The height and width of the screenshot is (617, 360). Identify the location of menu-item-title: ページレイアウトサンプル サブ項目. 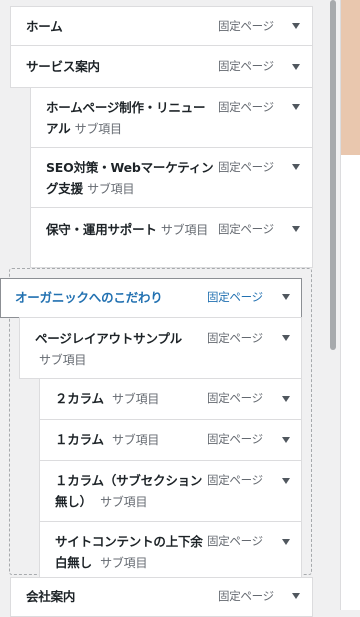
(120, 349).